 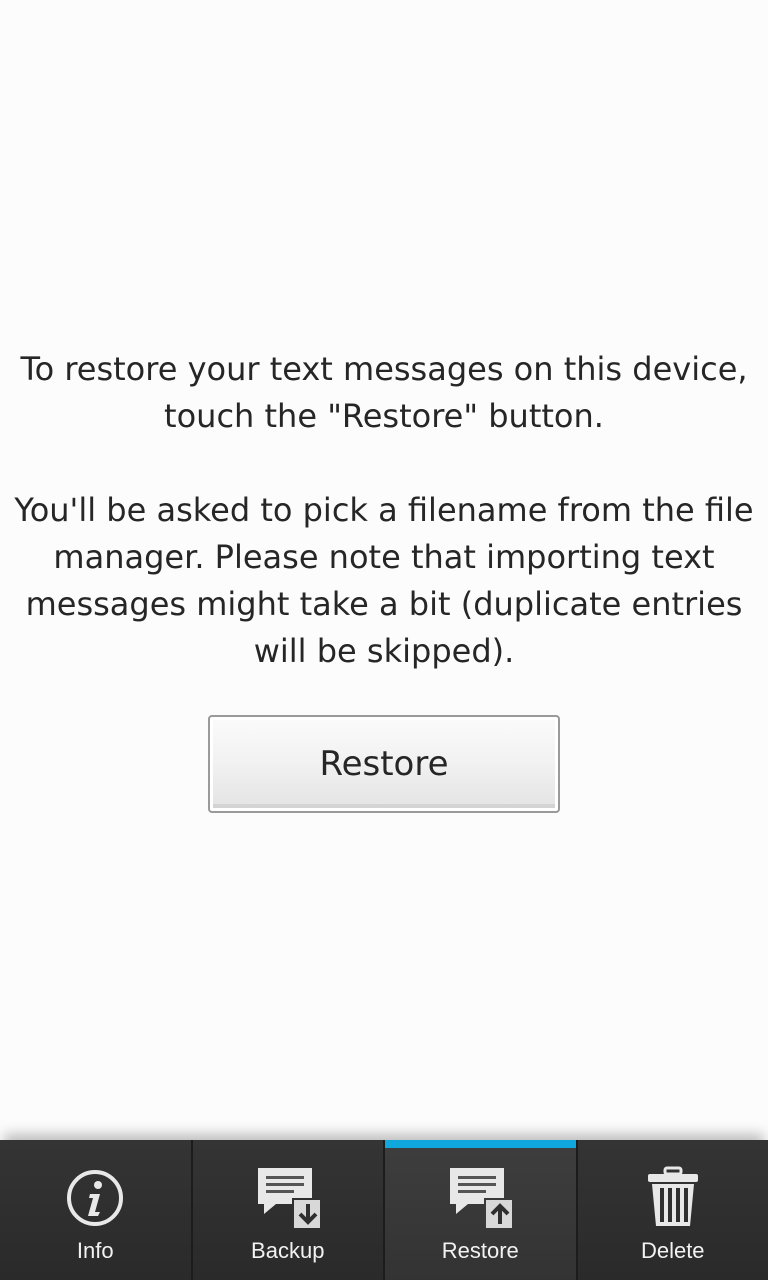 I want to click on tab-delete-label: Delete, so click(x=672, y=1250).